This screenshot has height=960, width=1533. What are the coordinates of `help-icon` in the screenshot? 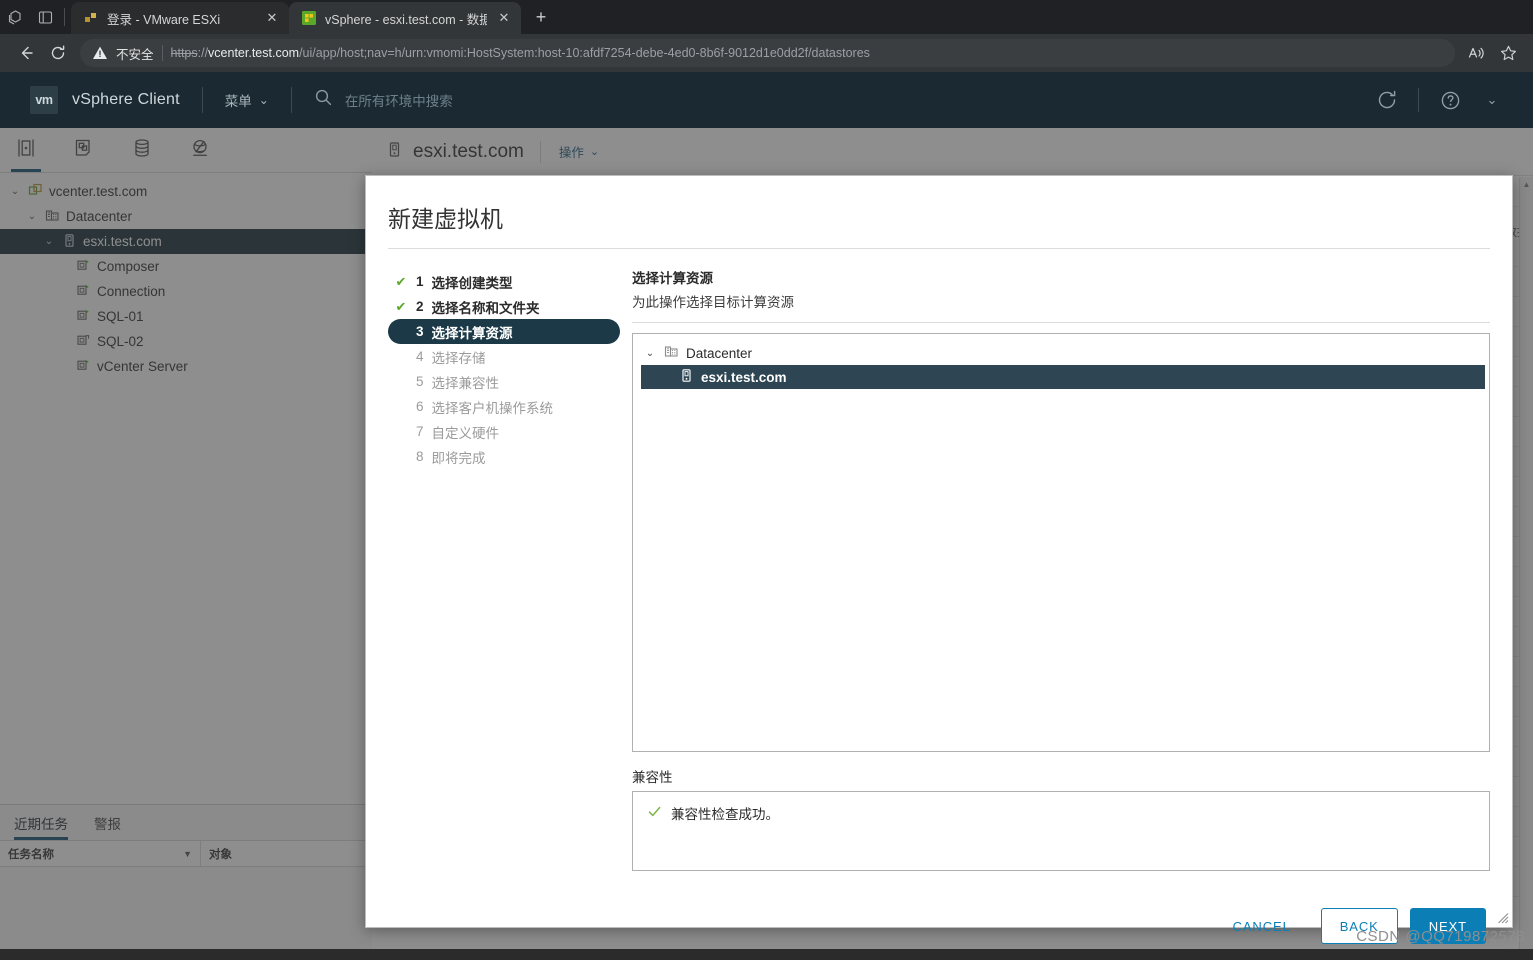 It's located at (1450, 100).